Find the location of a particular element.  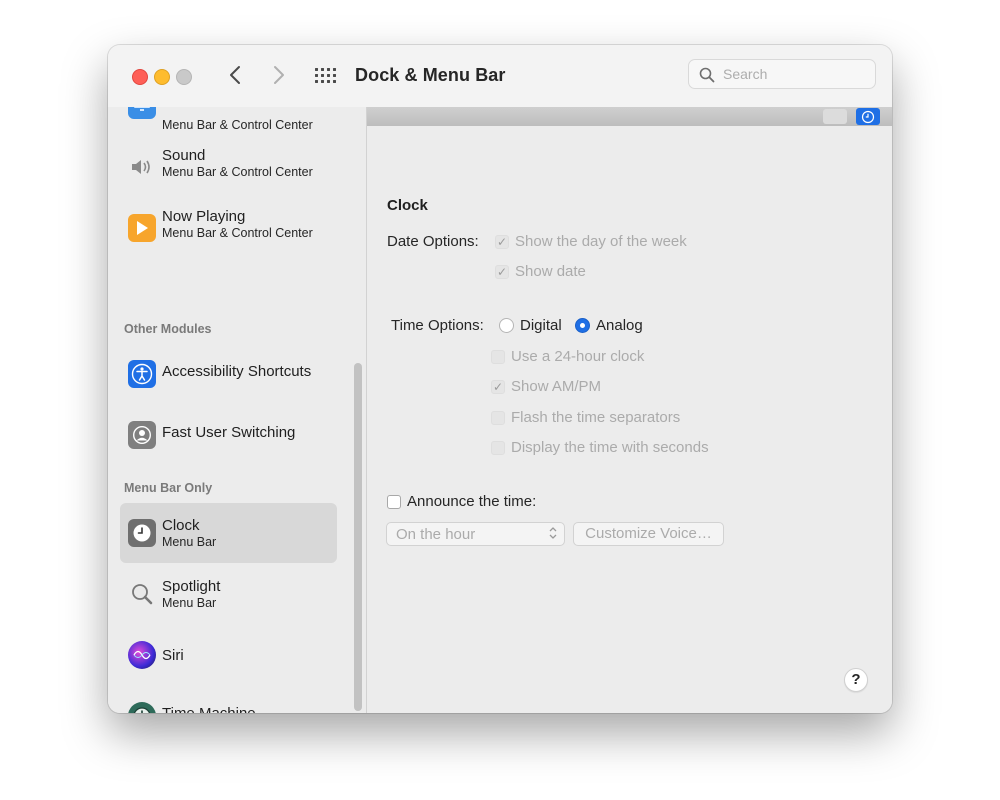

back-button is located at coordinates (235, 75).